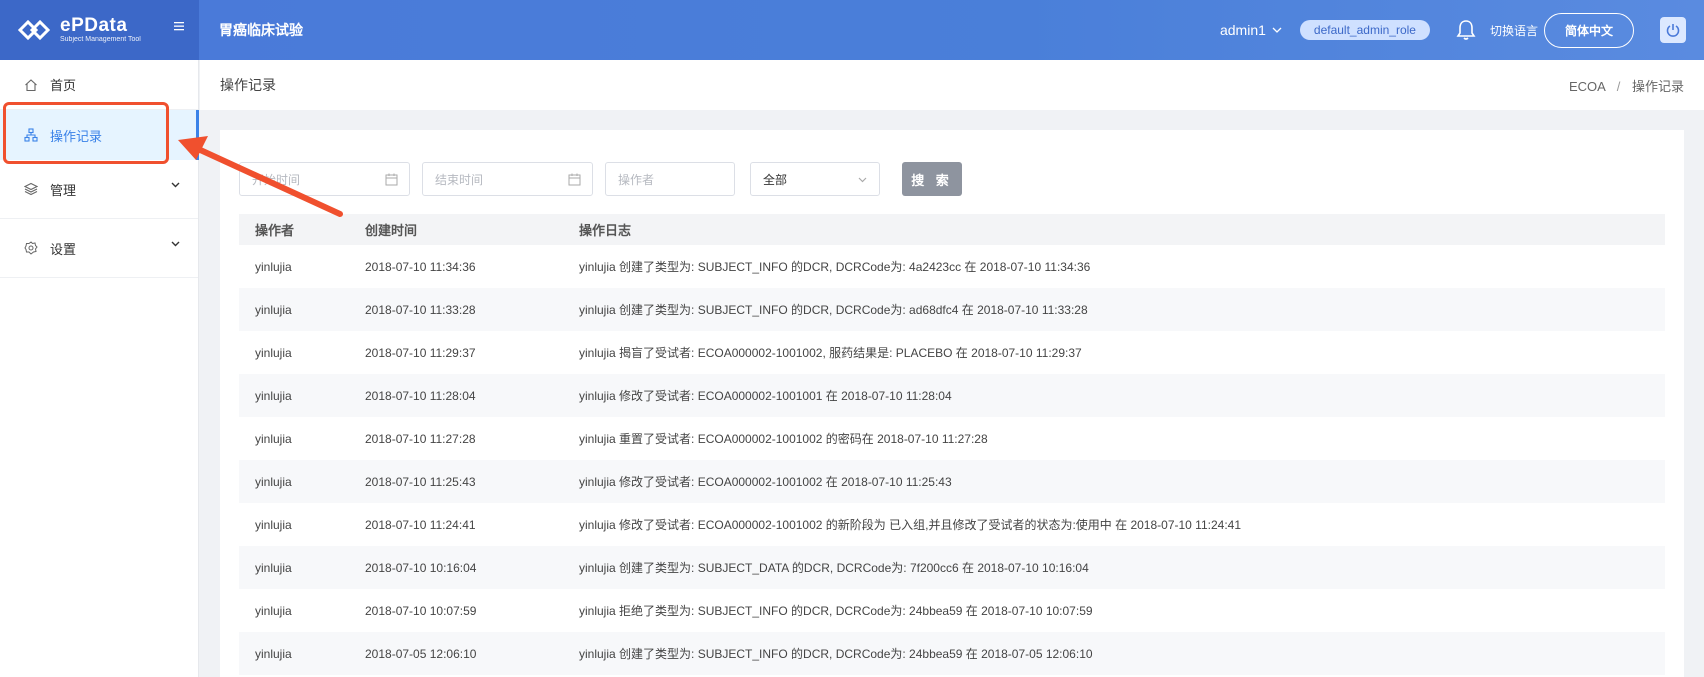 This screenshot has width=1704, height=677. What do you see at coordinates (179, 26) in the screenshot?
I see `menu-toggle-icon` at bounding box center [179, 26].